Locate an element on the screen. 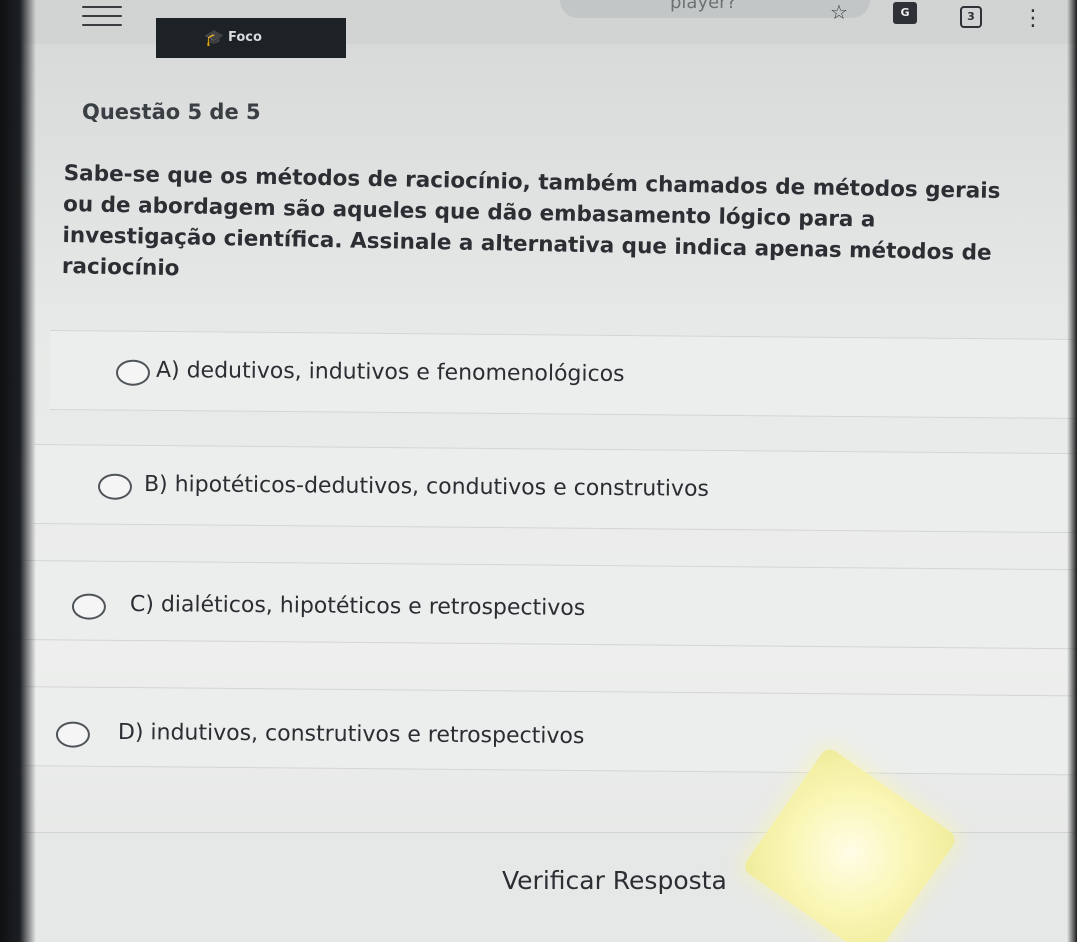  verify-answer-button: Verificar Resposta is located at coordinates (614, 880).